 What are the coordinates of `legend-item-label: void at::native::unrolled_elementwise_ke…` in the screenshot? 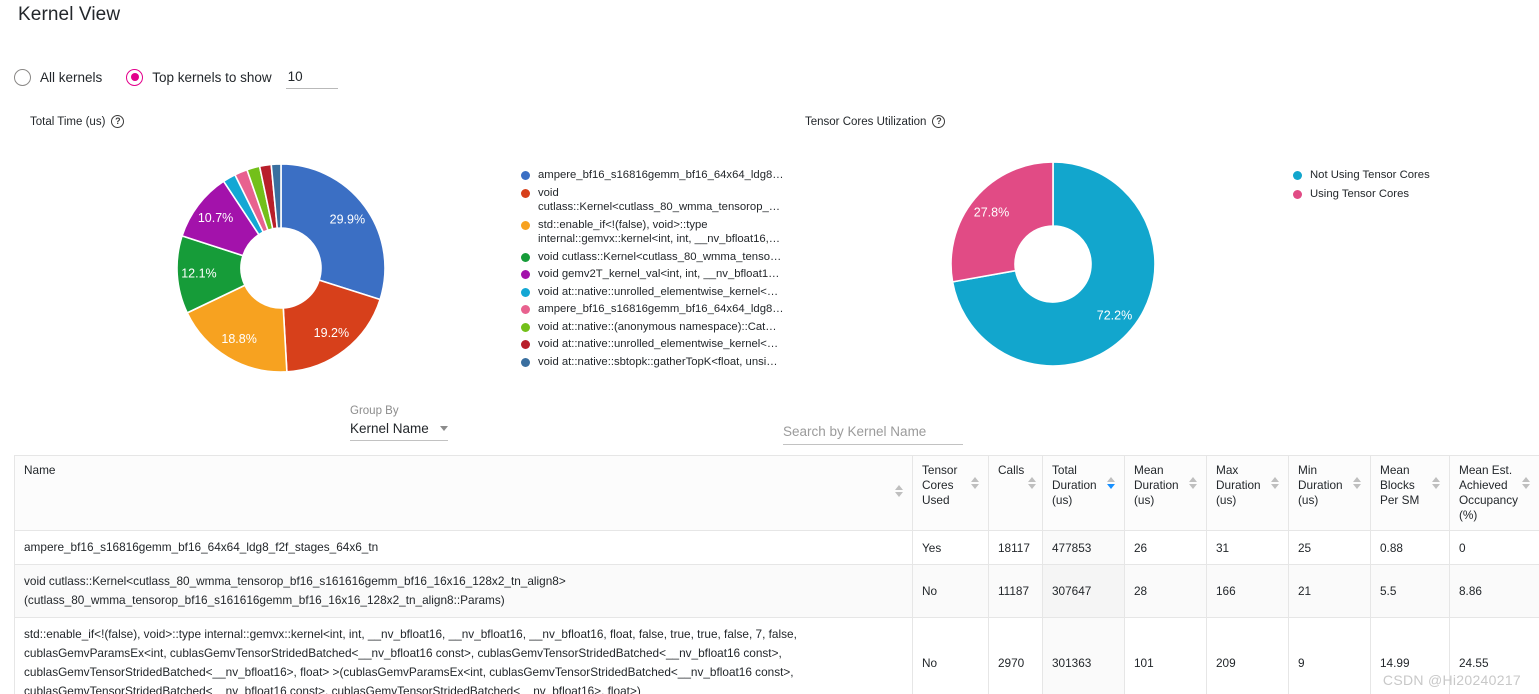 It's located at (658, 291).